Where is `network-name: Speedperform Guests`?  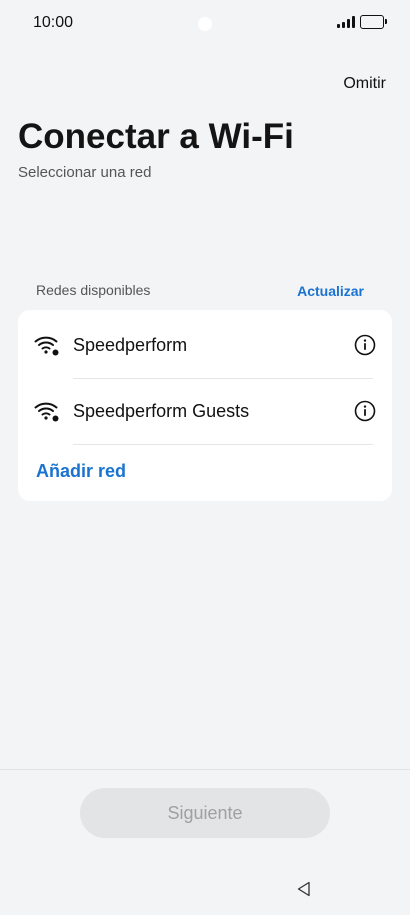
network-name: Speedperform Guests is located at coordinates (161, 410).